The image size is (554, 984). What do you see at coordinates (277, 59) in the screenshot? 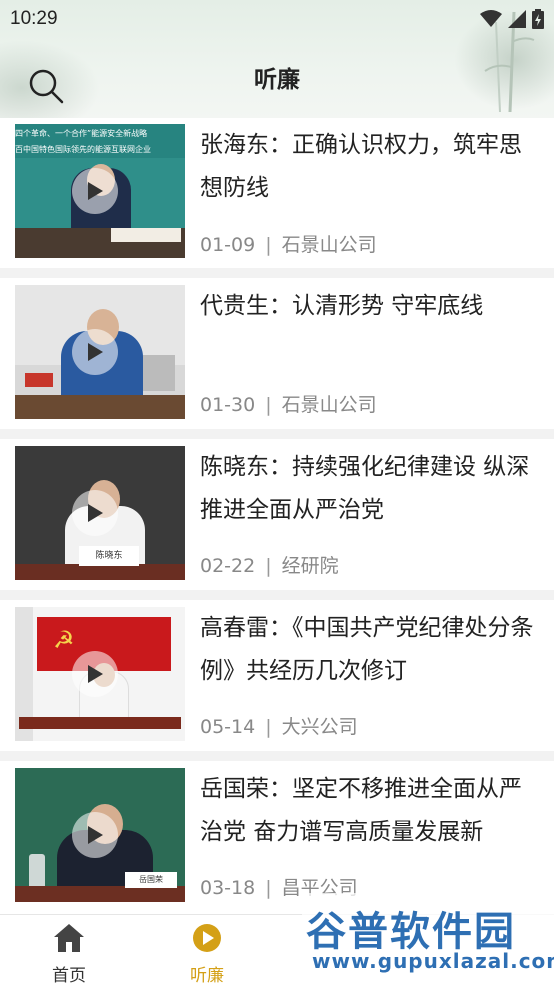
I see `header: 10:29 听廉` at bounding box center [277, 59].